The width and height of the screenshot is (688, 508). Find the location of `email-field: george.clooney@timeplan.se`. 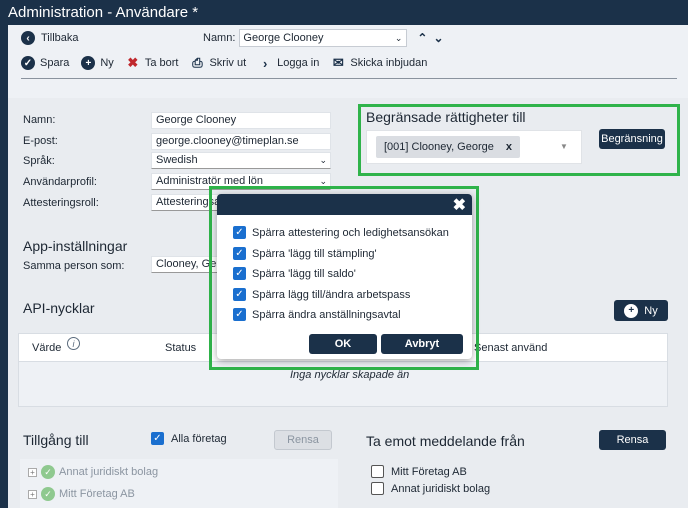

email-field: george.clooney@timeplan.se is located at coordinates (241, 141).